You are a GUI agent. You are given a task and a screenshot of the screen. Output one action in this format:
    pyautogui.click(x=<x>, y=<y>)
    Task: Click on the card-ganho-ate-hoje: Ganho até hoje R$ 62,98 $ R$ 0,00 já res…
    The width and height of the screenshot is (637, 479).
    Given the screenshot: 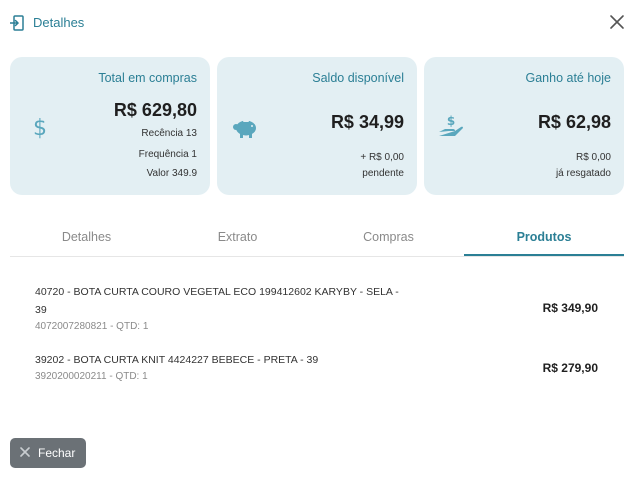 What is the action you would take?
    pyautogui.click(x=524, y=126)
    